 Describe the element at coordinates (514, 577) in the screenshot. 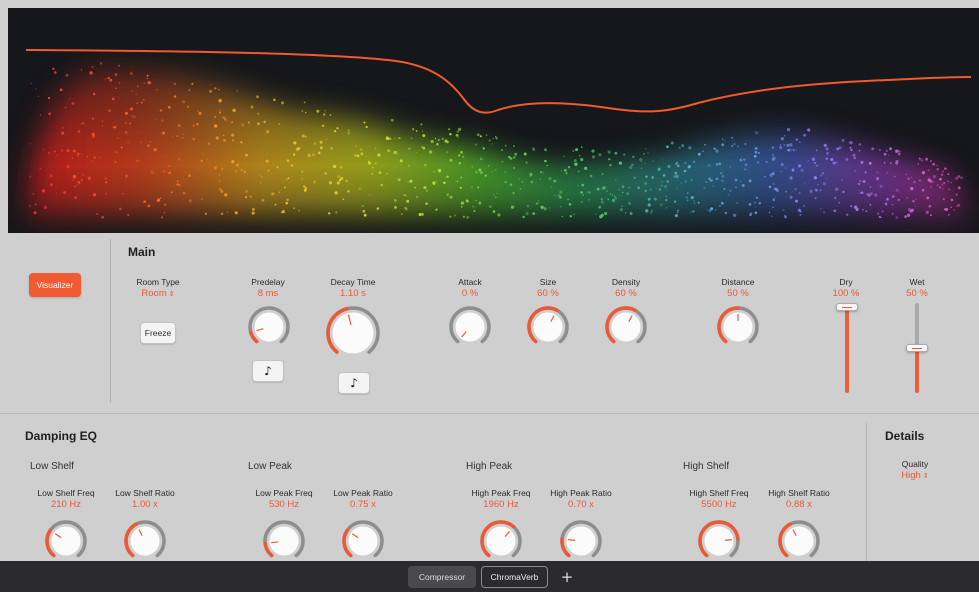

I see `tab-chromaverb: ChromaVerb` at that location.